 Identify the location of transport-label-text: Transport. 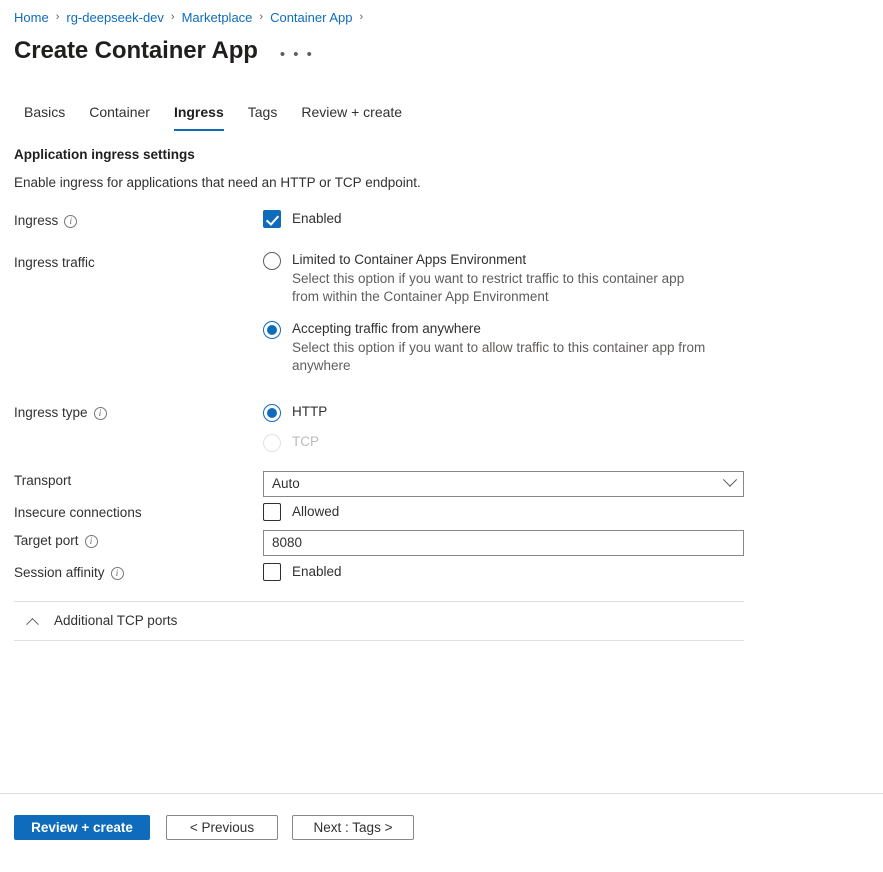
(43, 480).